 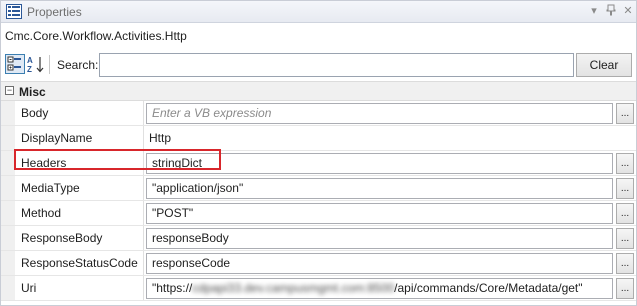 I want to click on selected-type-name: Cmc.Core.Workflow.Activities.Http, so click(x=96, y=36).